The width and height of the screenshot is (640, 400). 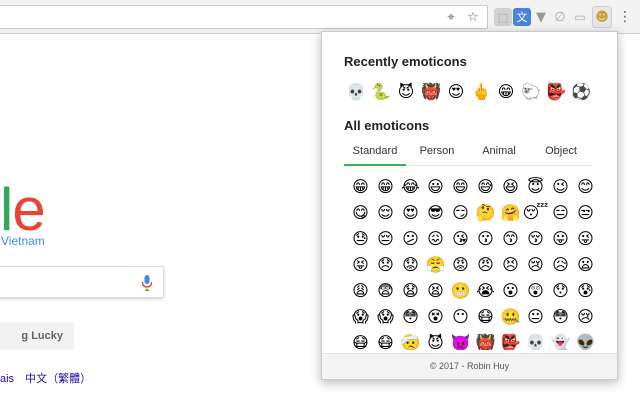 I want to click on emoticon-cell: 😓, so click(x=360, y=239).